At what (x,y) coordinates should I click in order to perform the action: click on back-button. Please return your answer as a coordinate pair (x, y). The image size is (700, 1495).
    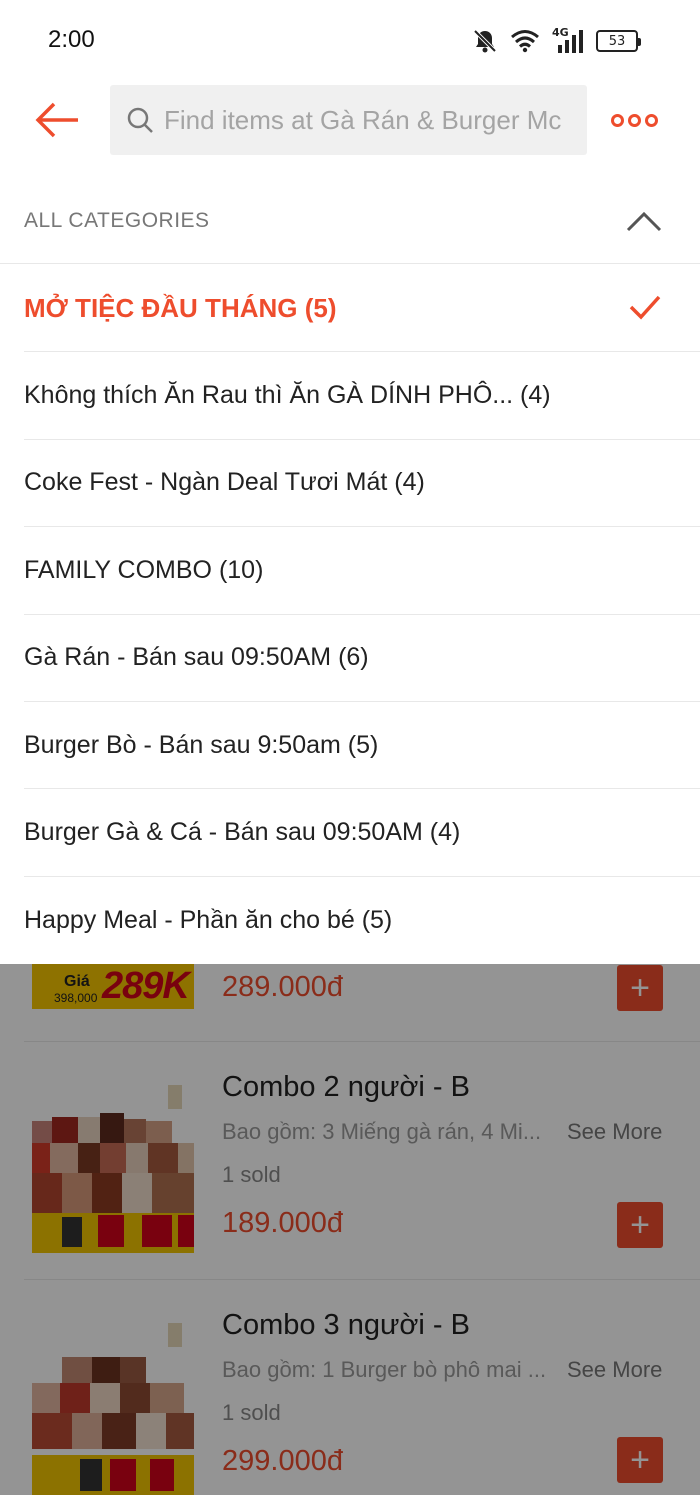
    Looking at the image, I should click on (56, 120).